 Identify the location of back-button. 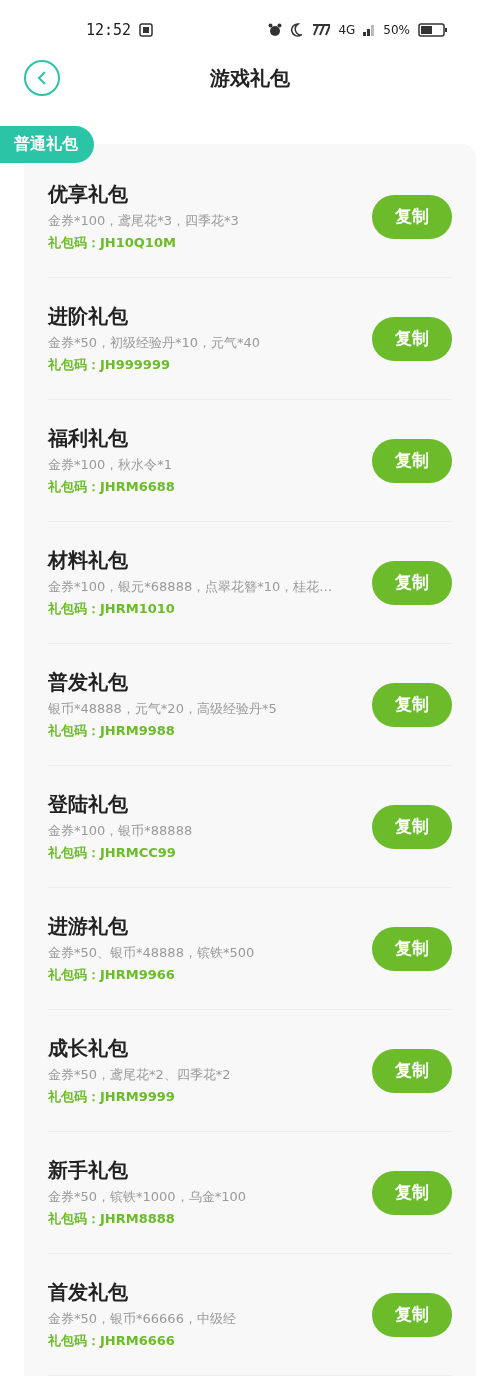
(42, 78).